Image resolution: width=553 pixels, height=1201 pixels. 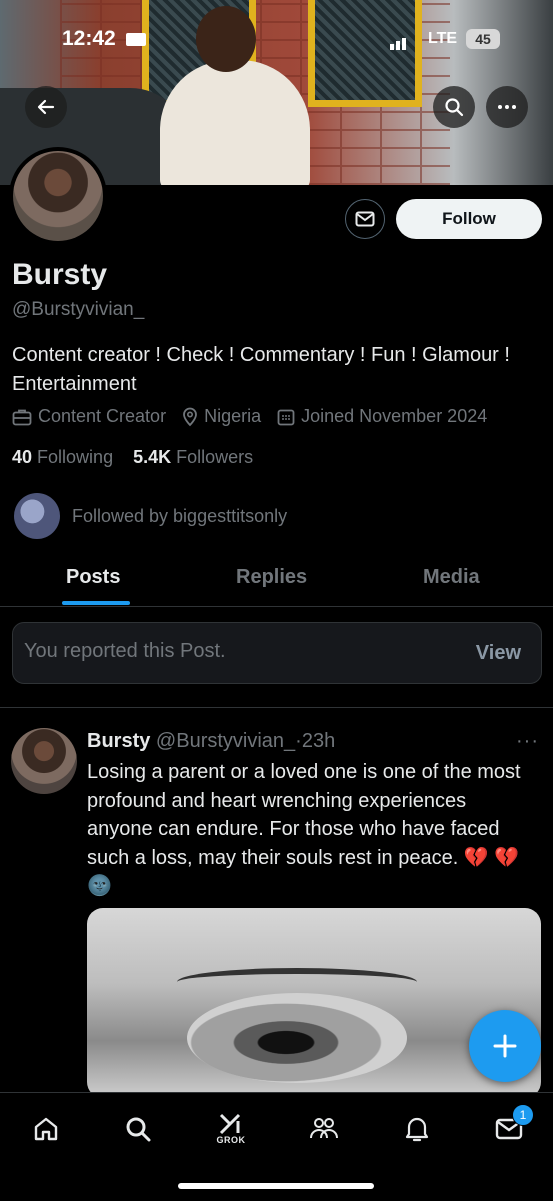 What do you see at coordinates (276, 707) in the screenshot?
I see `divider` at bounding box center [276, 707].